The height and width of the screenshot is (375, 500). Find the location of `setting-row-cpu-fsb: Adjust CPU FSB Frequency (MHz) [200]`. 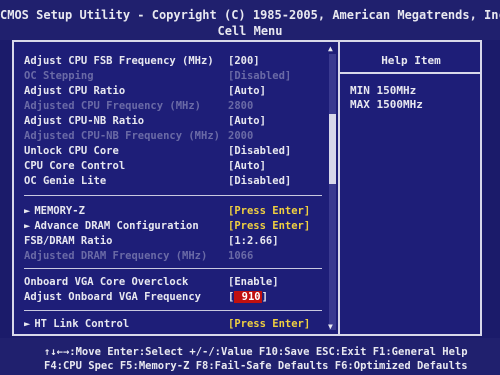

setting-row-cpu-fsb: Adjust CPU FSB Frequency (MHz) [200] is located at coordinates (174, 62).